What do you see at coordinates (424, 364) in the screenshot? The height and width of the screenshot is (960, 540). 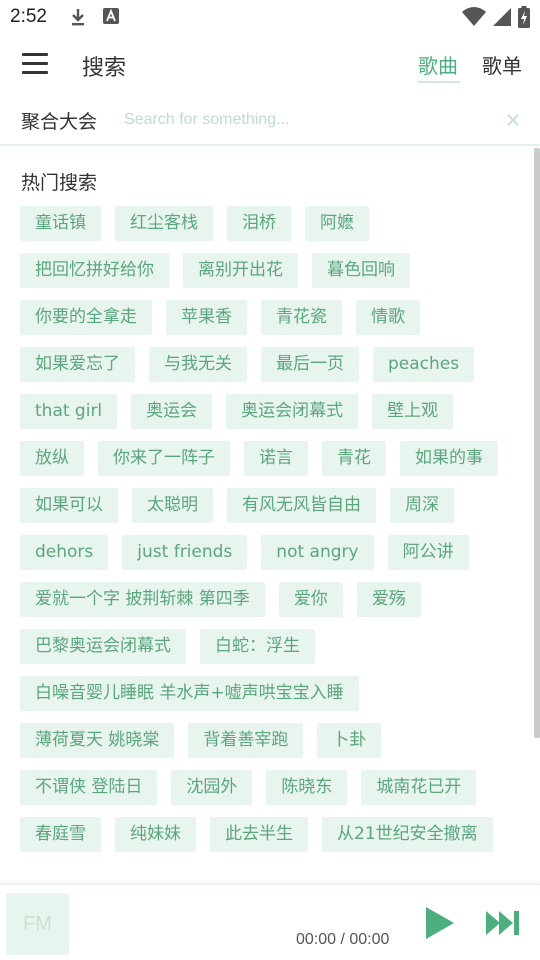 I see `hot-search-tag: peaches` at bounding box center [424, 364].